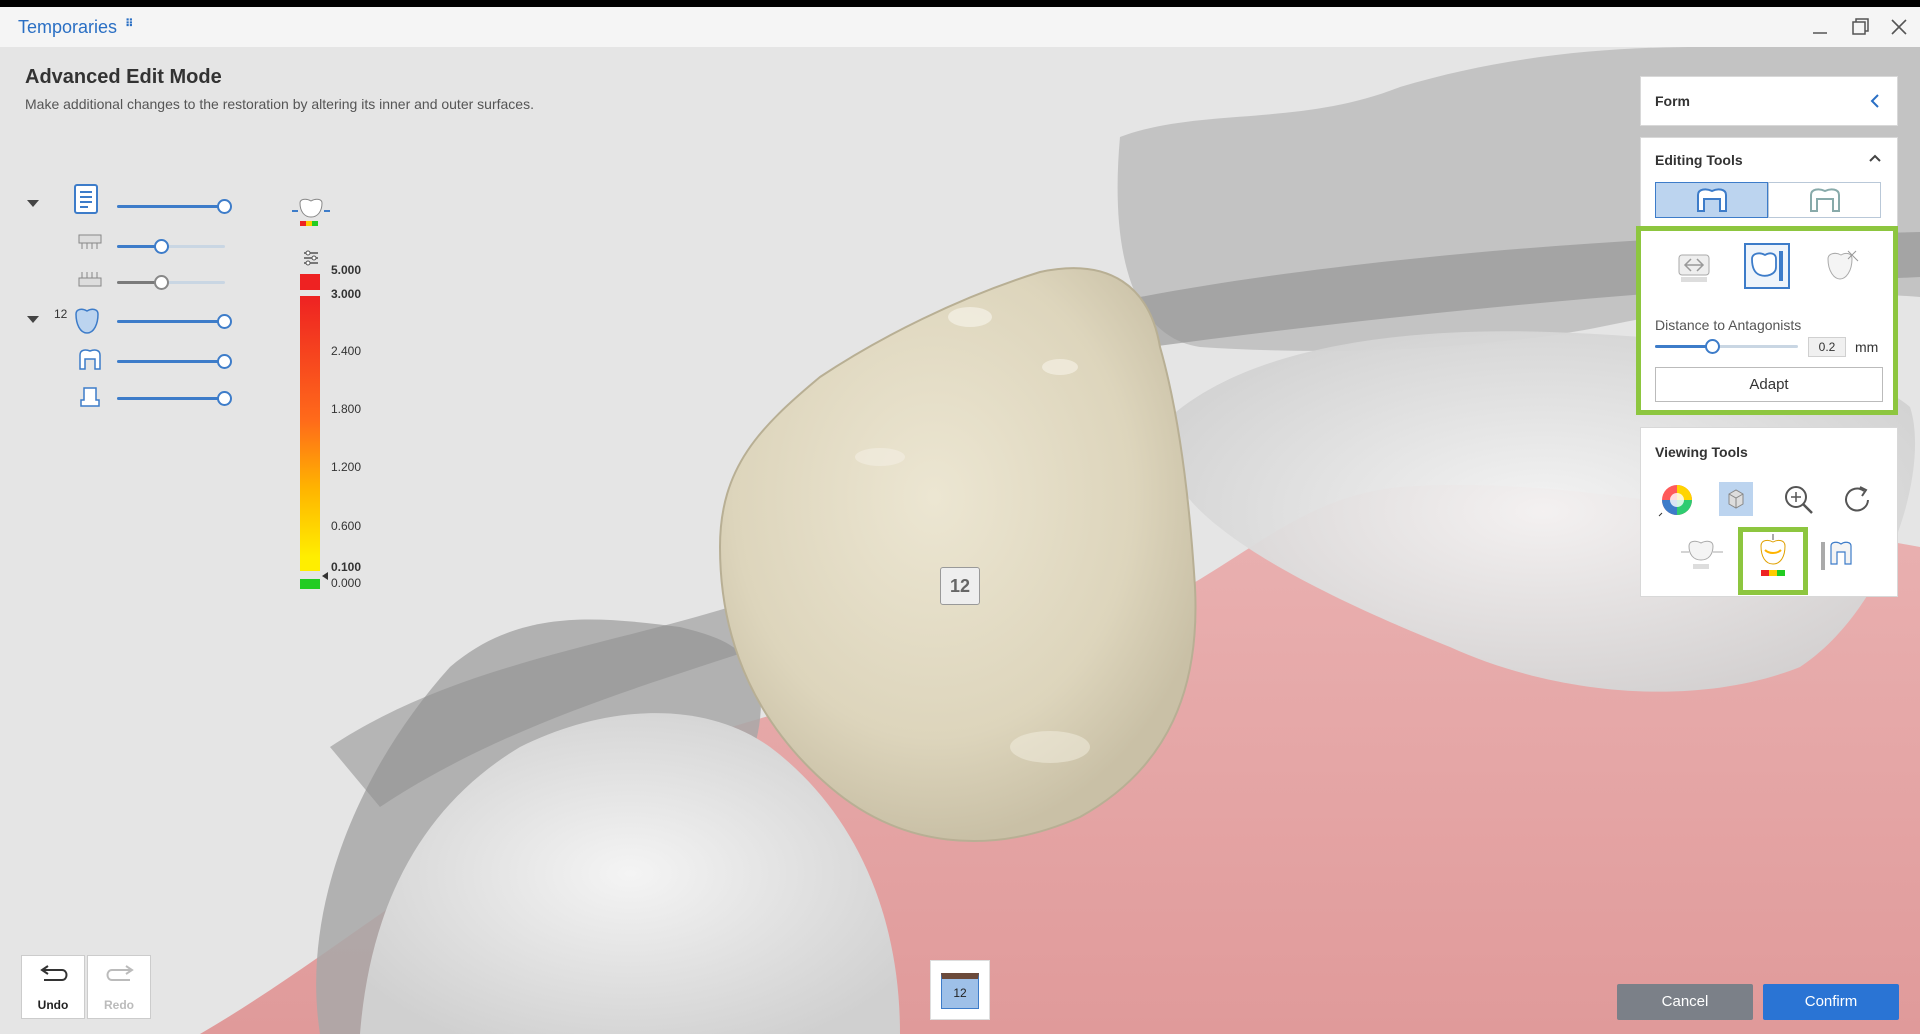  I want to click on color-wheel-icon, so click(1677, 502).